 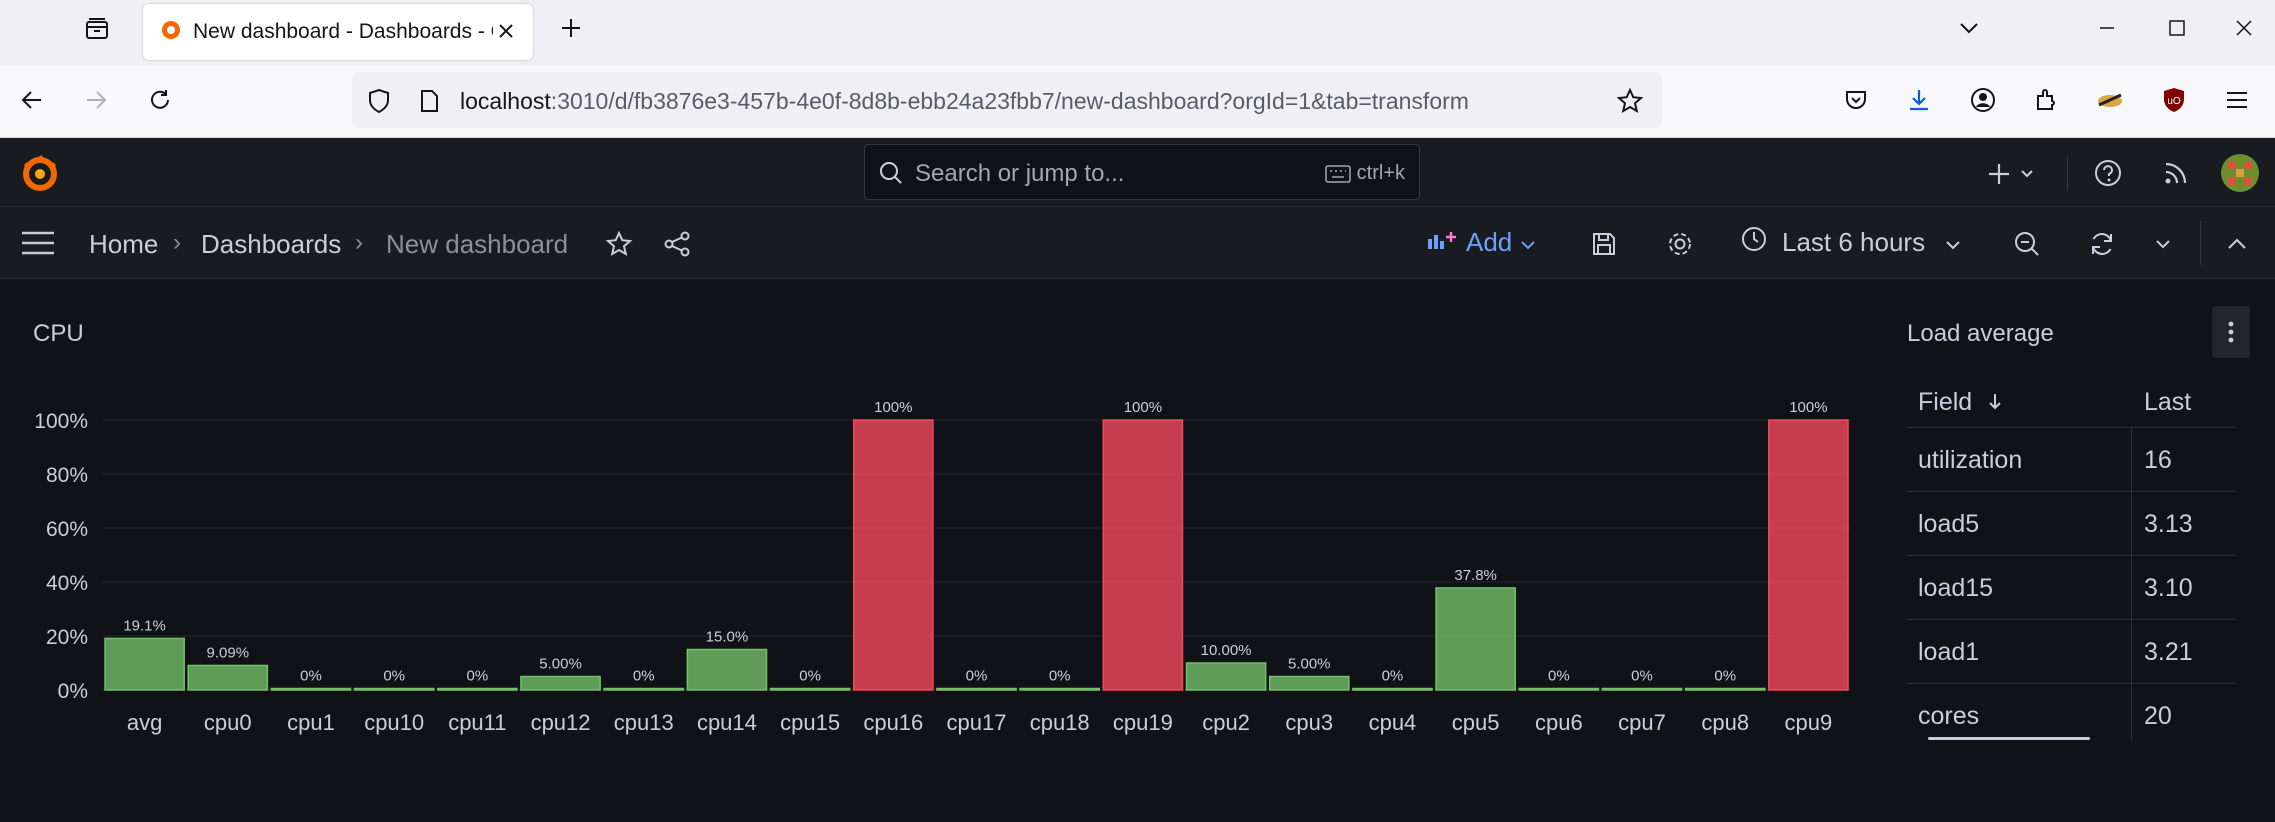 I want to click on table-row: utilization 16, so click(x=2071, y=460).